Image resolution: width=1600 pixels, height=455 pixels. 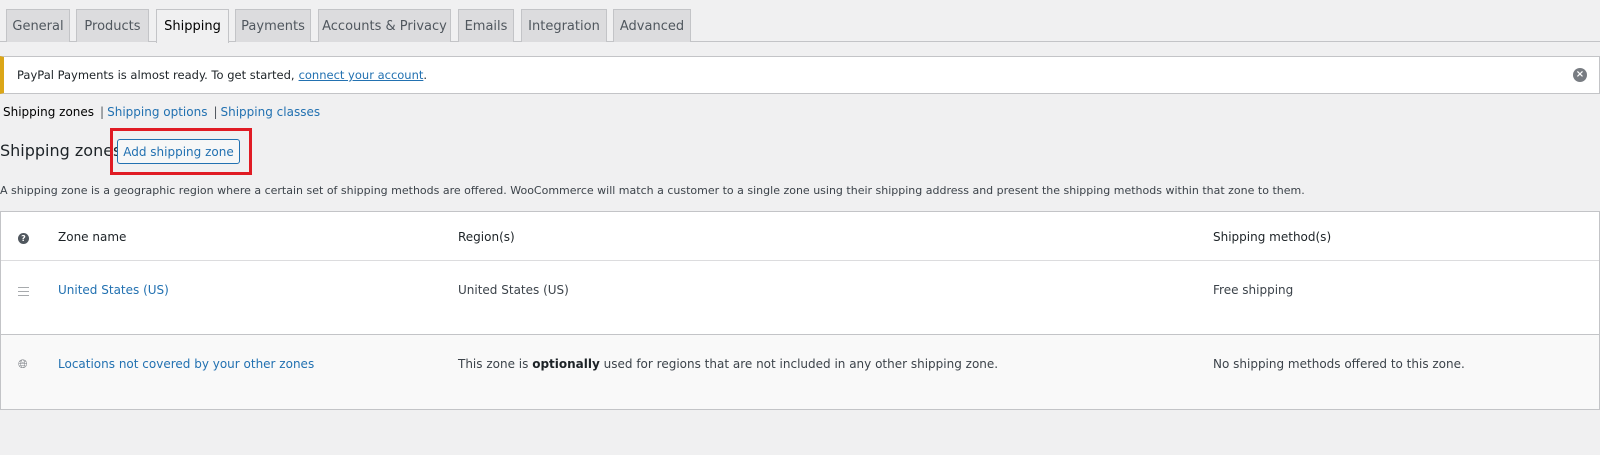 I want to click on tab-payments: Payments, so click(x=273, y=25).